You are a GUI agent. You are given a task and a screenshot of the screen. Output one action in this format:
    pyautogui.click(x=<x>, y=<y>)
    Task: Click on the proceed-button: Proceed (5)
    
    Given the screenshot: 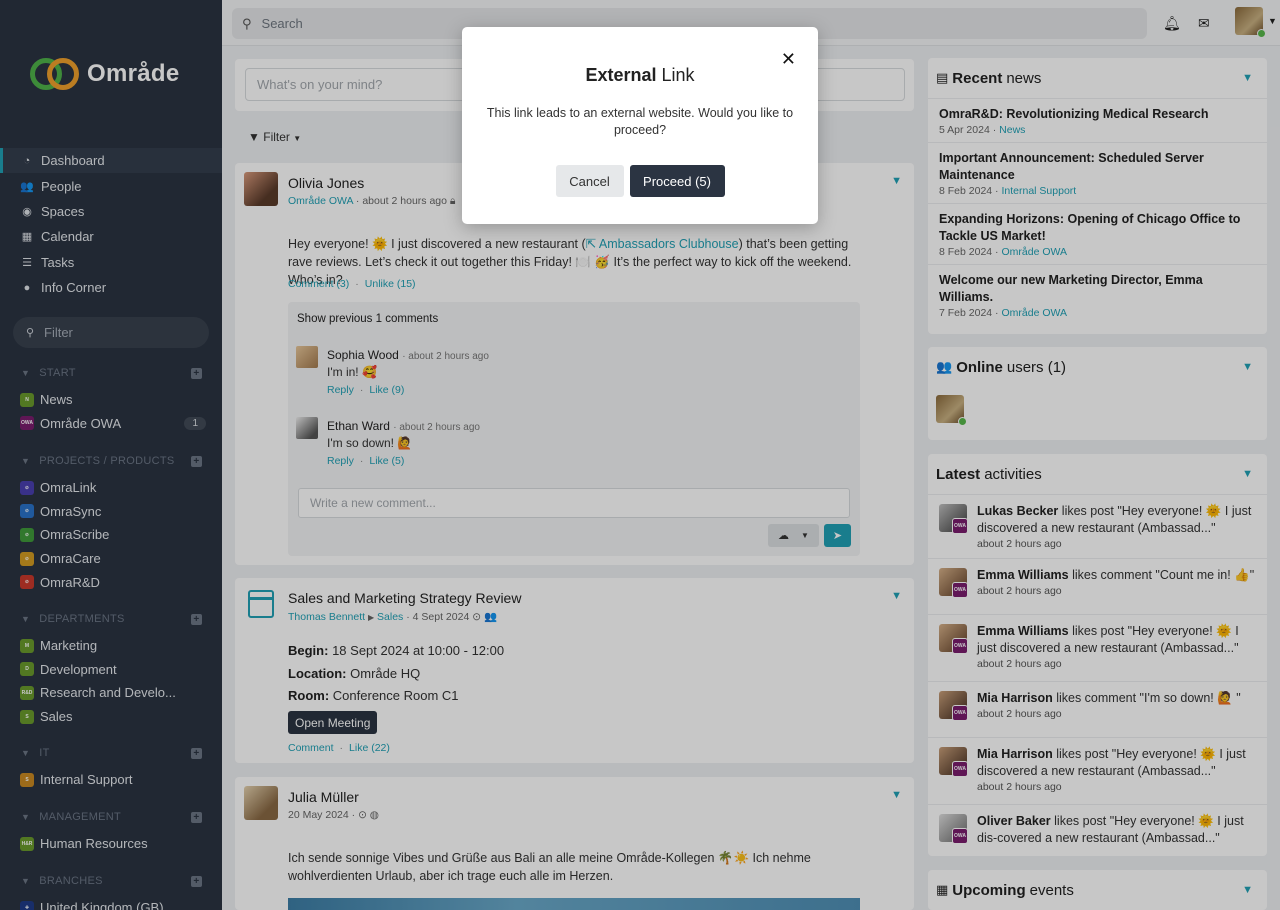 What is the action you would take?
    pyautogui.click(x=677, y=181)
    